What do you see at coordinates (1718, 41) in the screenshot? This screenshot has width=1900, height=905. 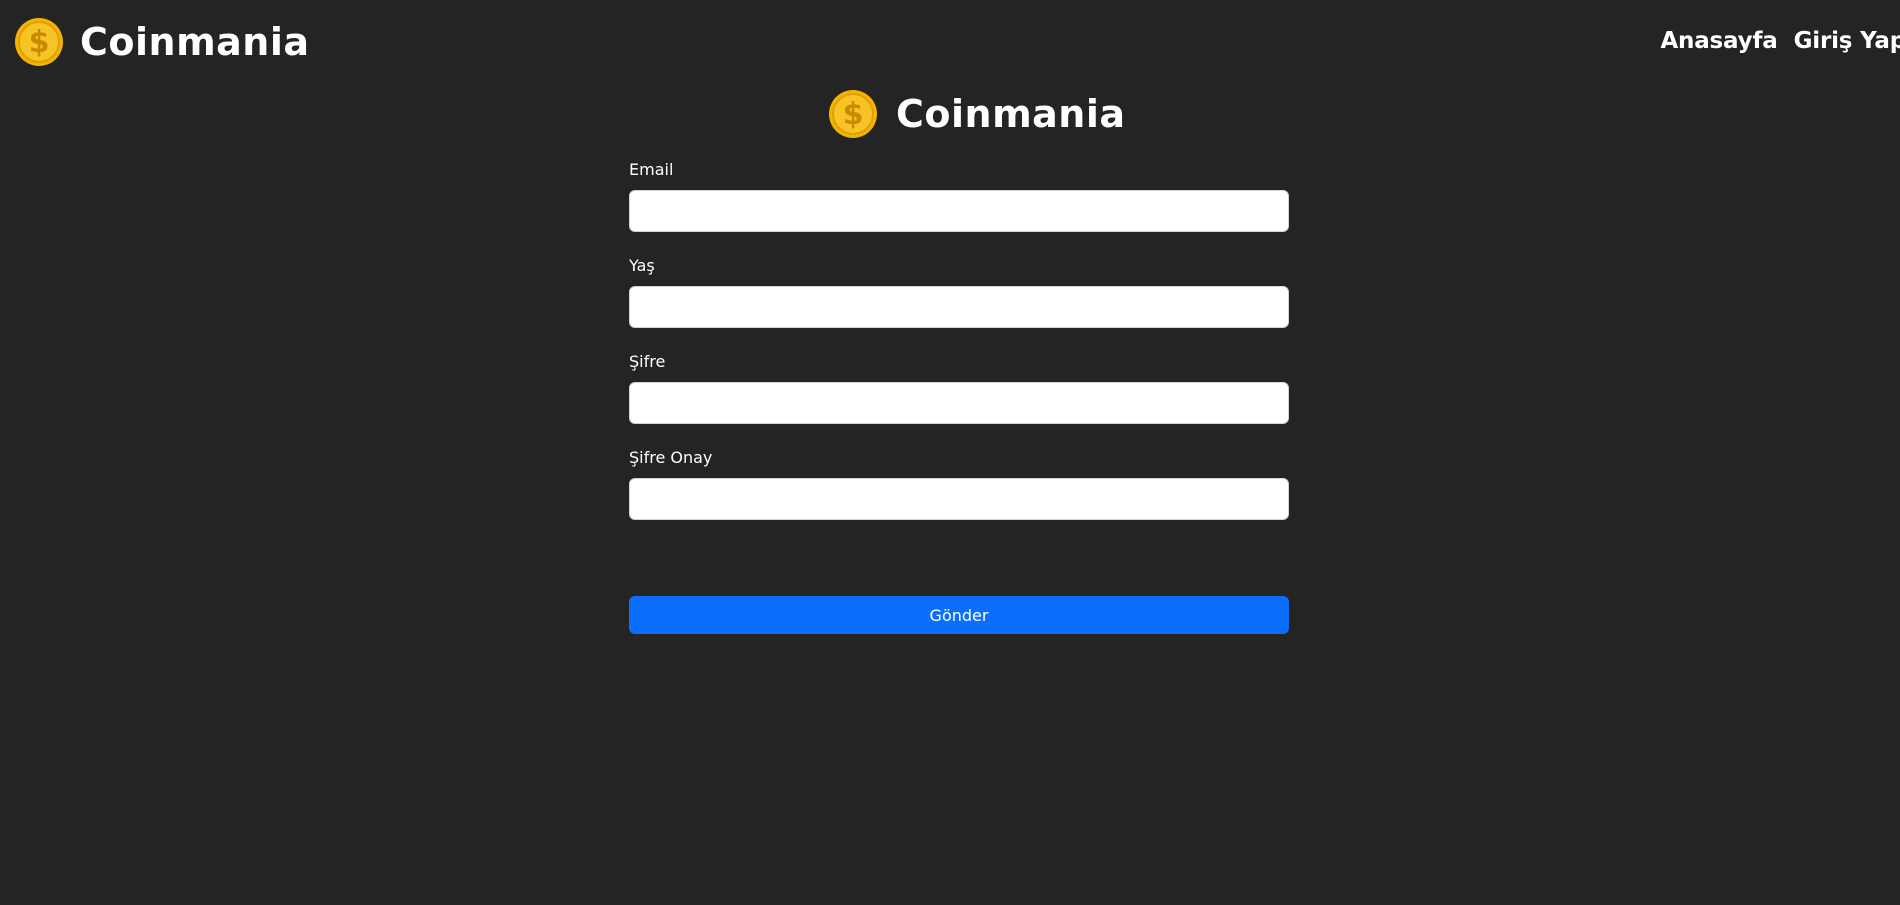 I see `nav-link-home: Anasayfa` at bounding box center [1718, 41].